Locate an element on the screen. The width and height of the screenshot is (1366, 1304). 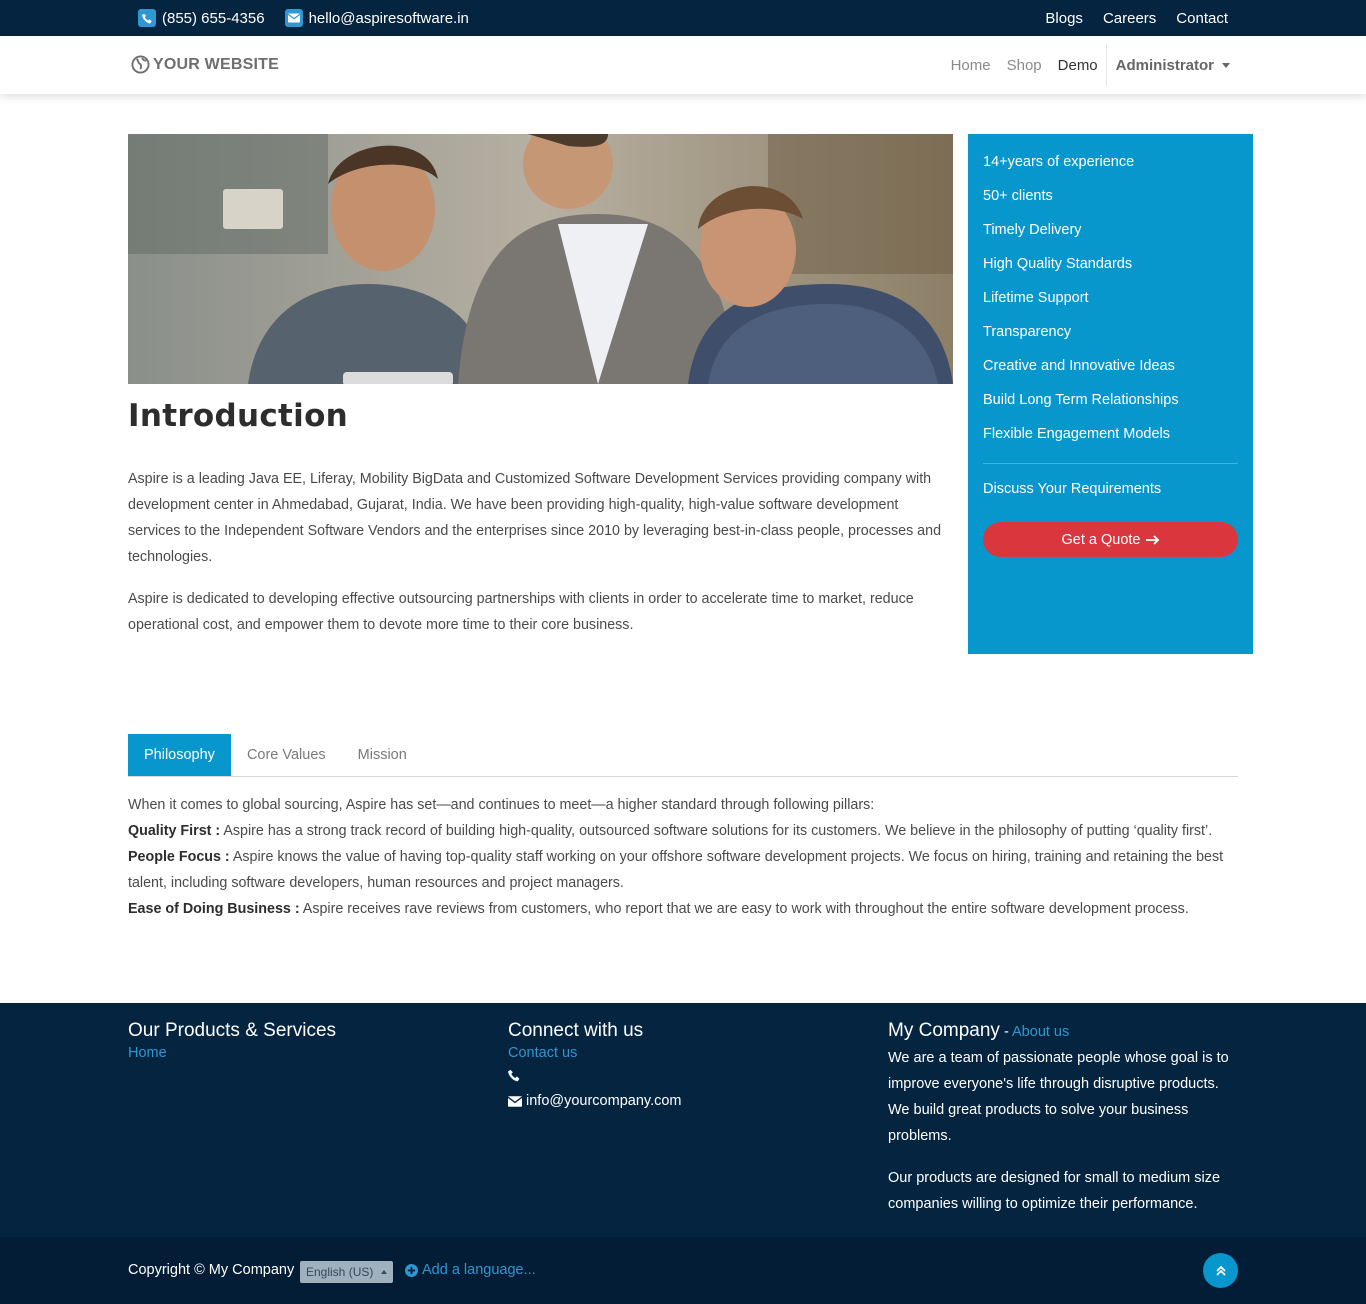
logo-text: YOUR WEBSITE is located at coordinates (216, 64).